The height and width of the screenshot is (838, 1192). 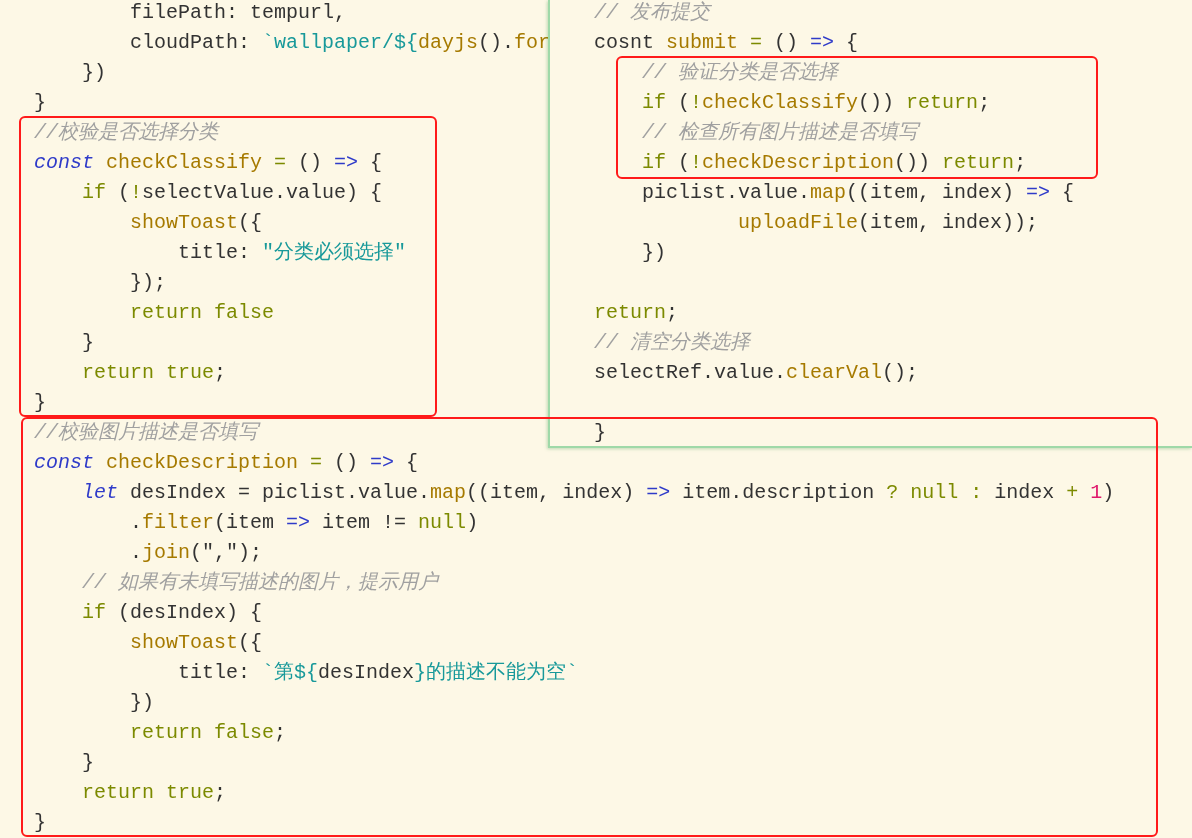 What do you see at coordinates (238, 13) in the screenshot?
I see `code-line: filePath: tempurl,` at bounding box center [238, 13].